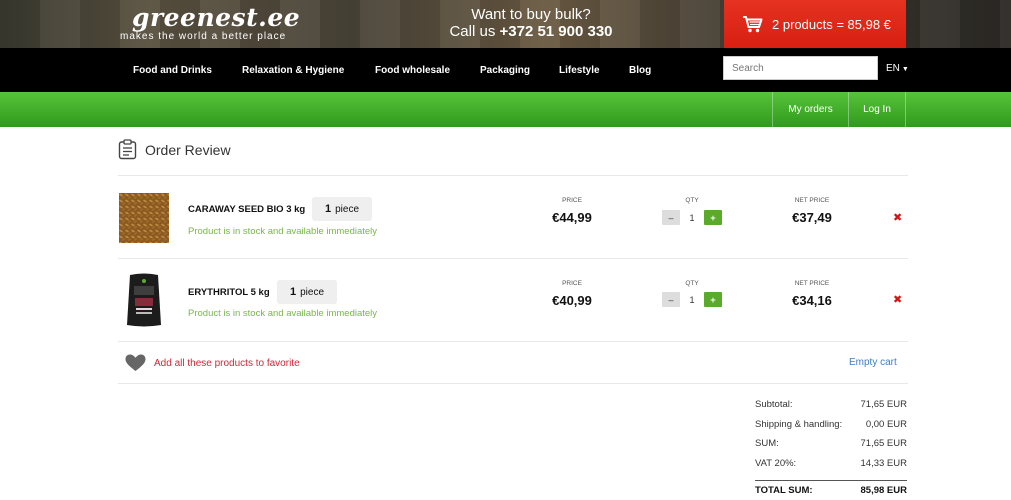 The height and width of the screenshot is (500, 1011). I want to click on shopping-cart-icon, so click(753, 24).